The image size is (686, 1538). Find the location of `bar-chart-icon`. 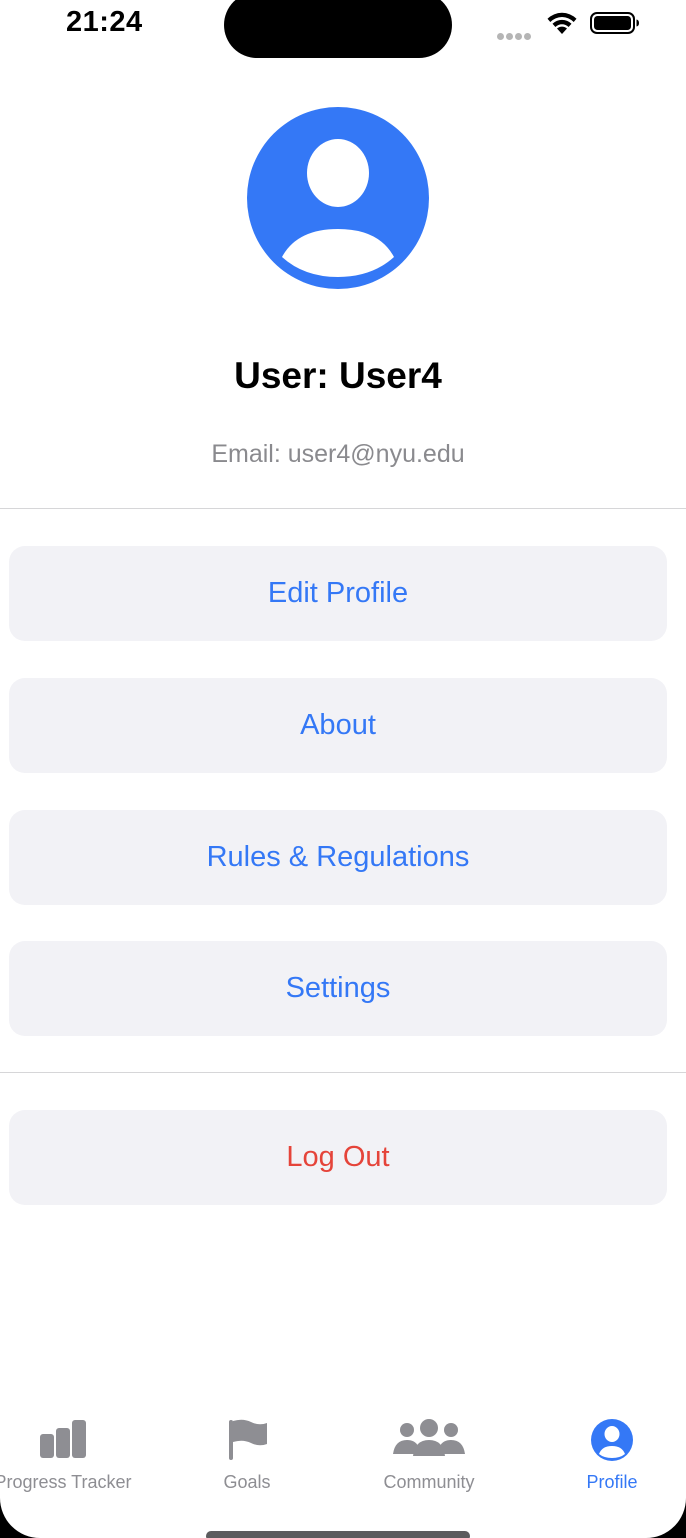

bar-chart-icon is located at coordinates (63, 1439).